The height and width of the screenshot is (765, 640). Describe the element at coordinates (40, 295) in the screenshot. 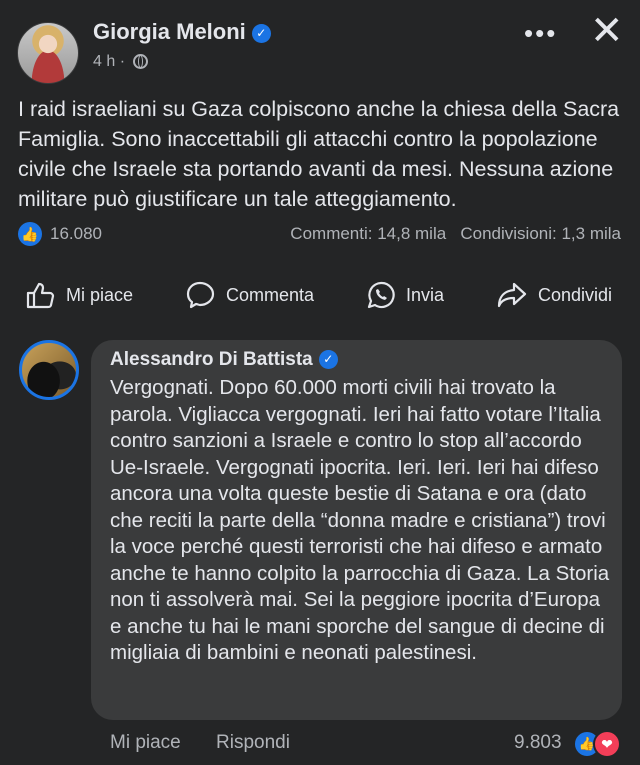

I see `thumbs-up-icon` at that location.